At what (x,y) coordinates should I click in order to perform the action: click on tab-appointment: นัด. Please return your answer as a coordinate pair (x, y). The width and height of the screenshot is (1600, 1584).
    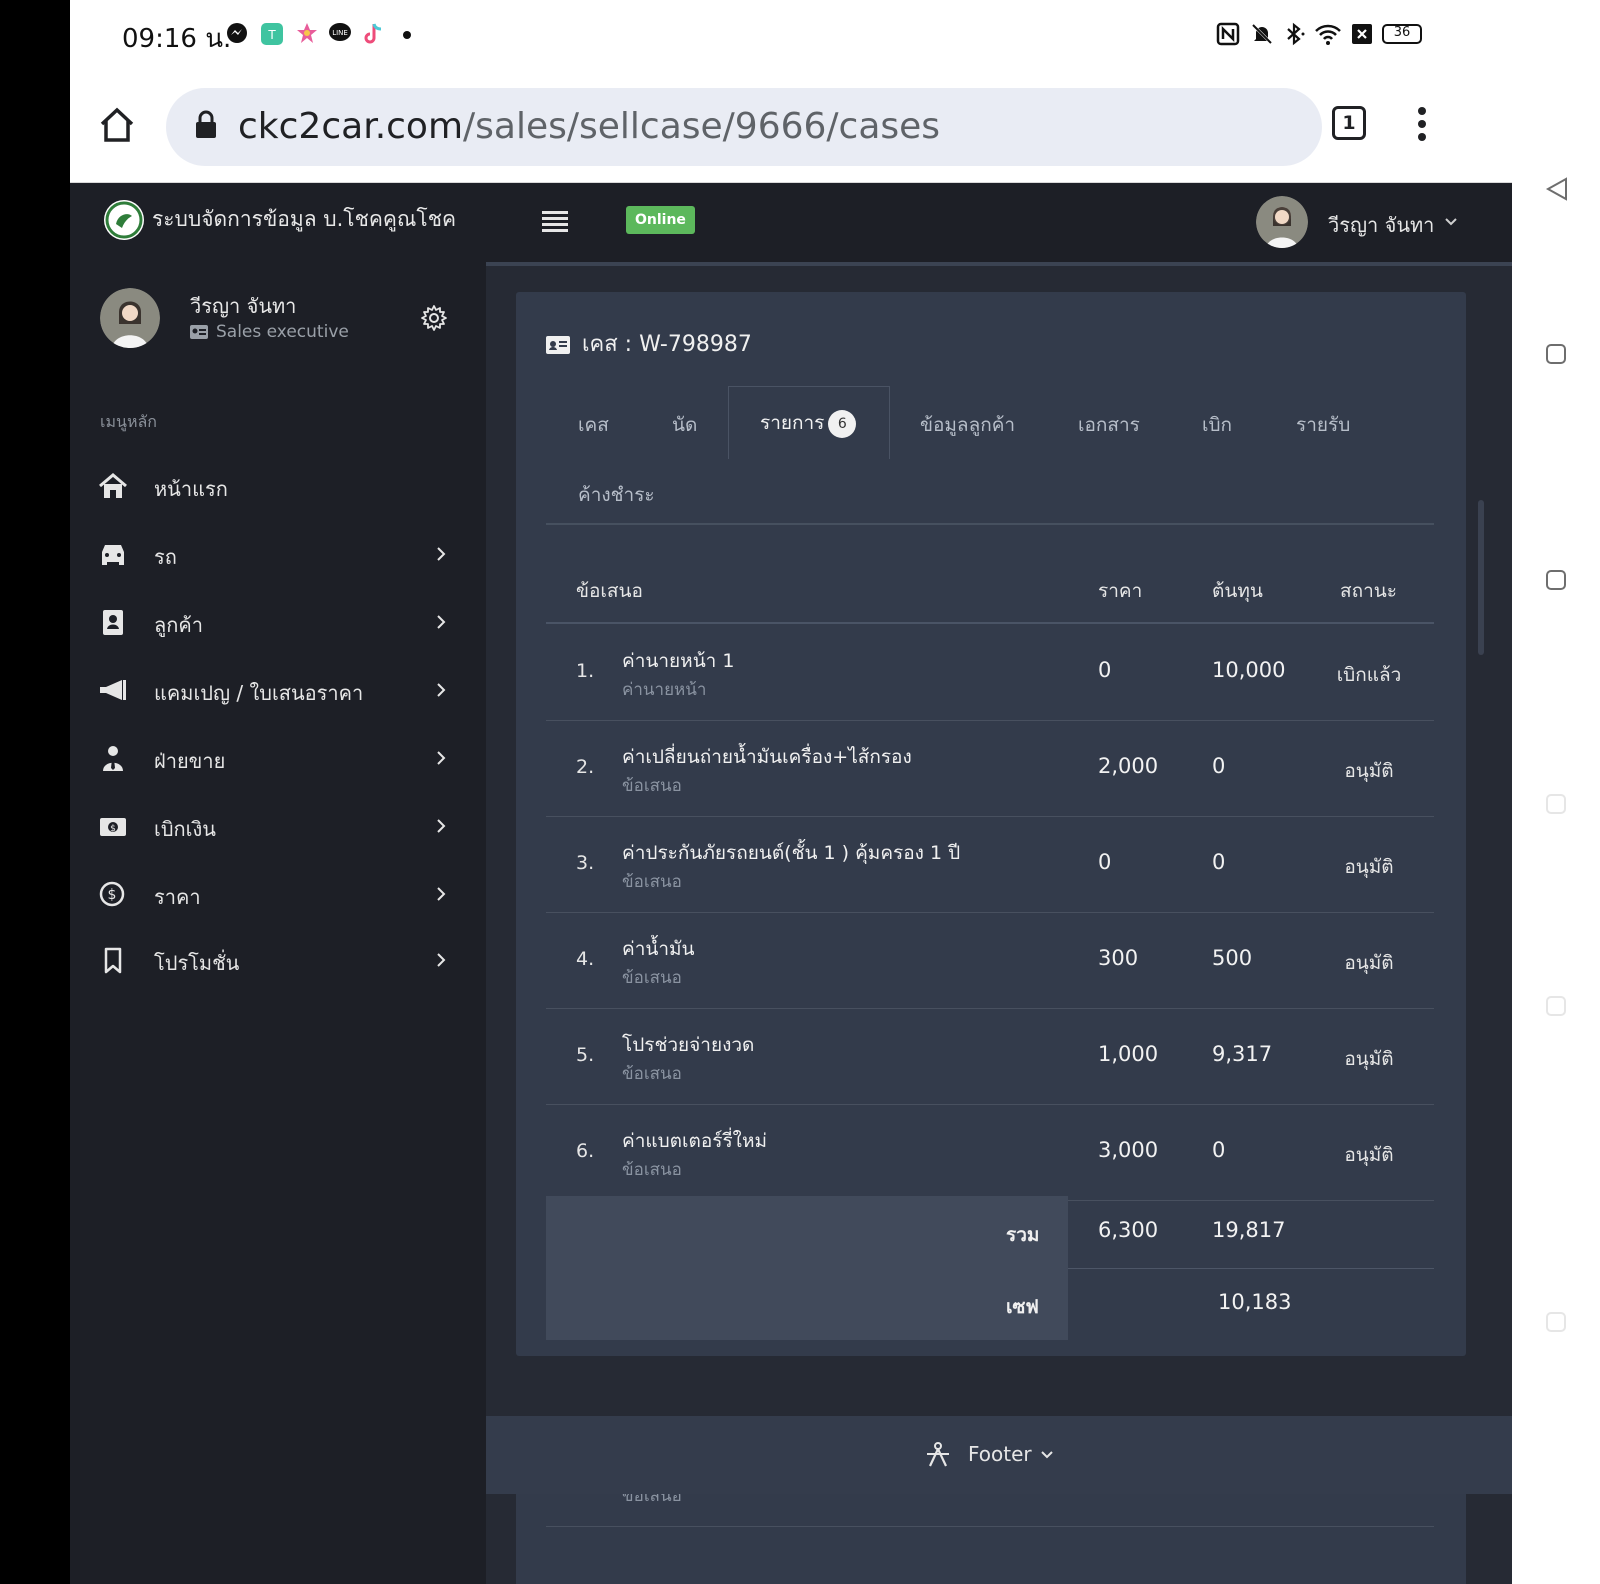
    Looking at the image, I should click on (684, 425).